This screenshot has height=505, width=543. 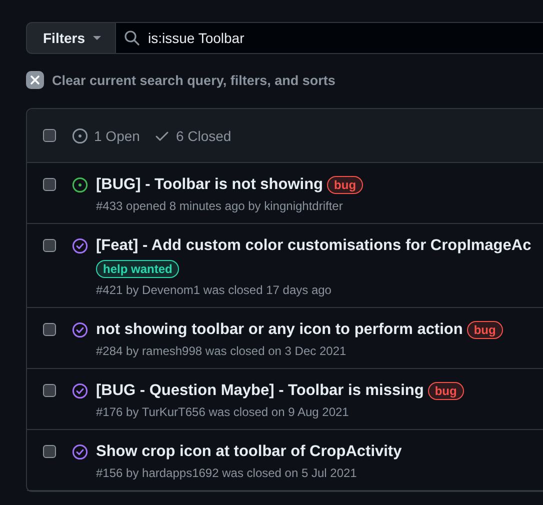 What do you see at coordinates (35, 80) in the screenshot?
I see `close-icon` at bounding box center [35, 80].